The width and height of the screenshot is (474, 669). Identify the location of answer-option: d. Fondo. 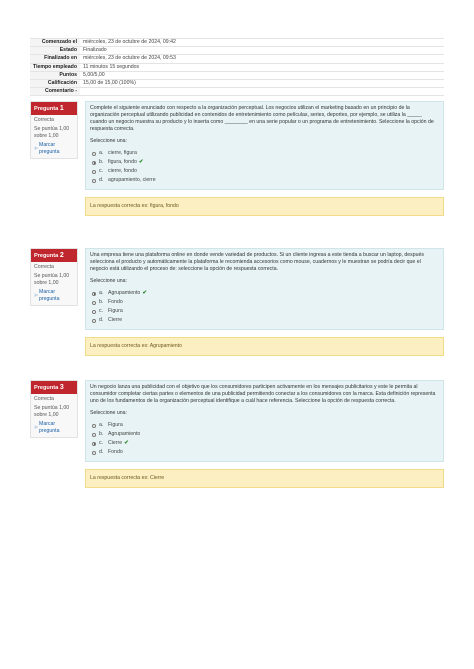
(264, 452).